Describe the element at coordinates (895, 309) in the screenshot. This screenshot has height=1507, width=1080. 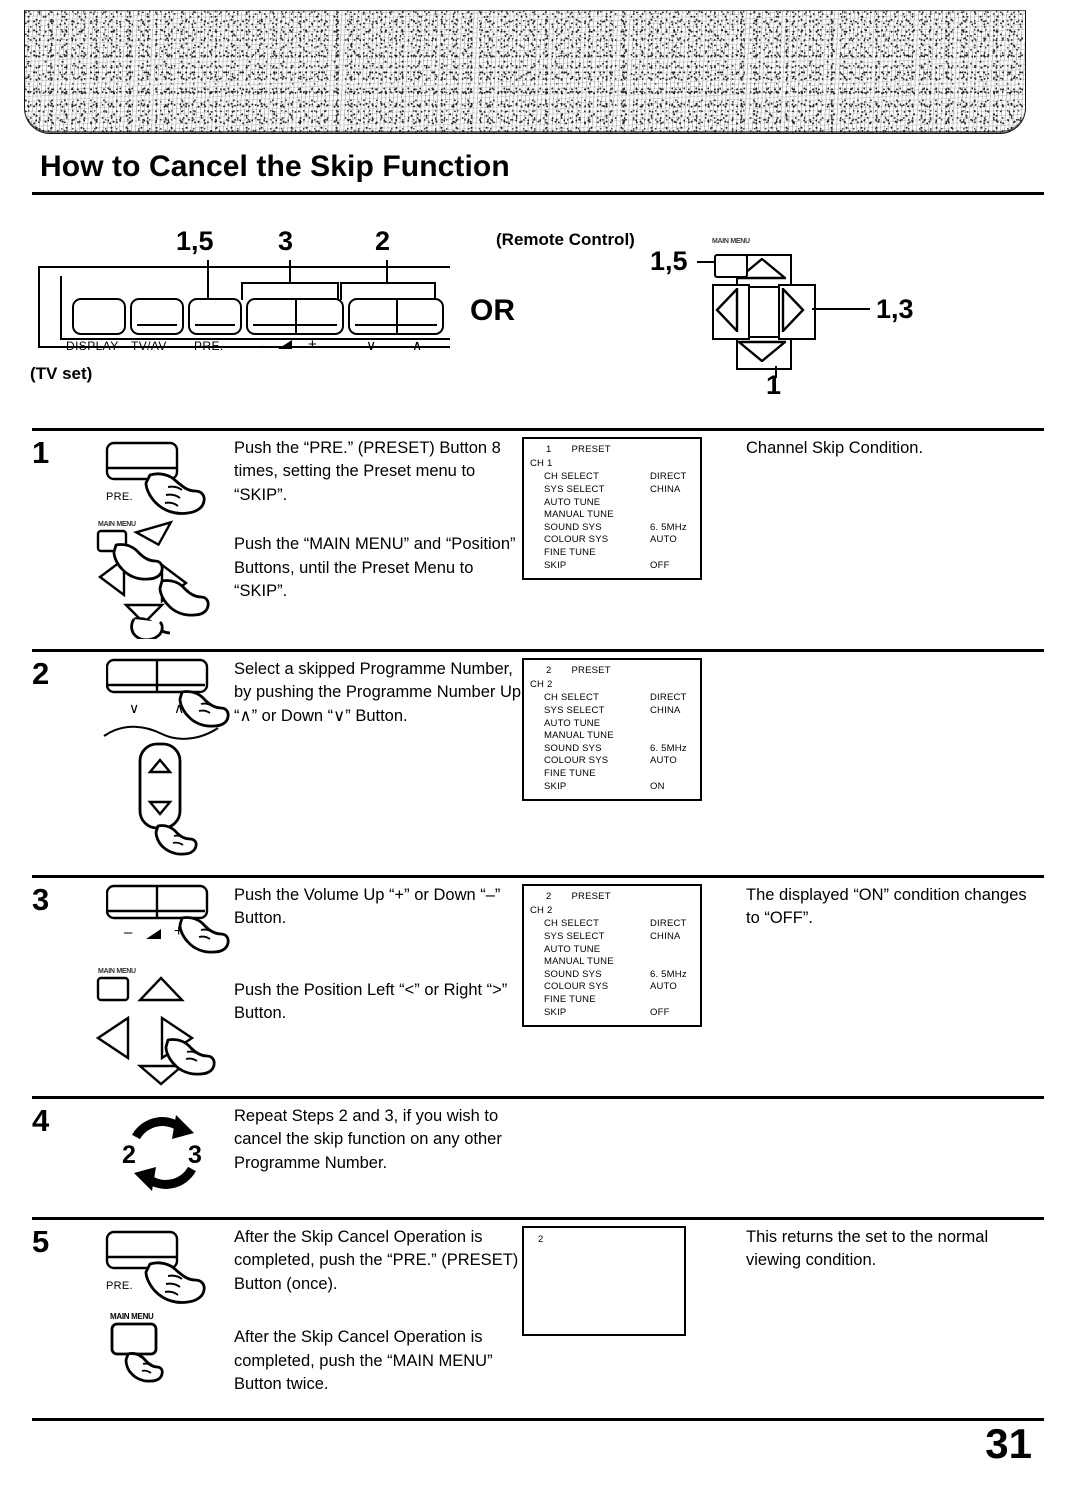
I see `callout-remote-left-right: 1,3` at that location.